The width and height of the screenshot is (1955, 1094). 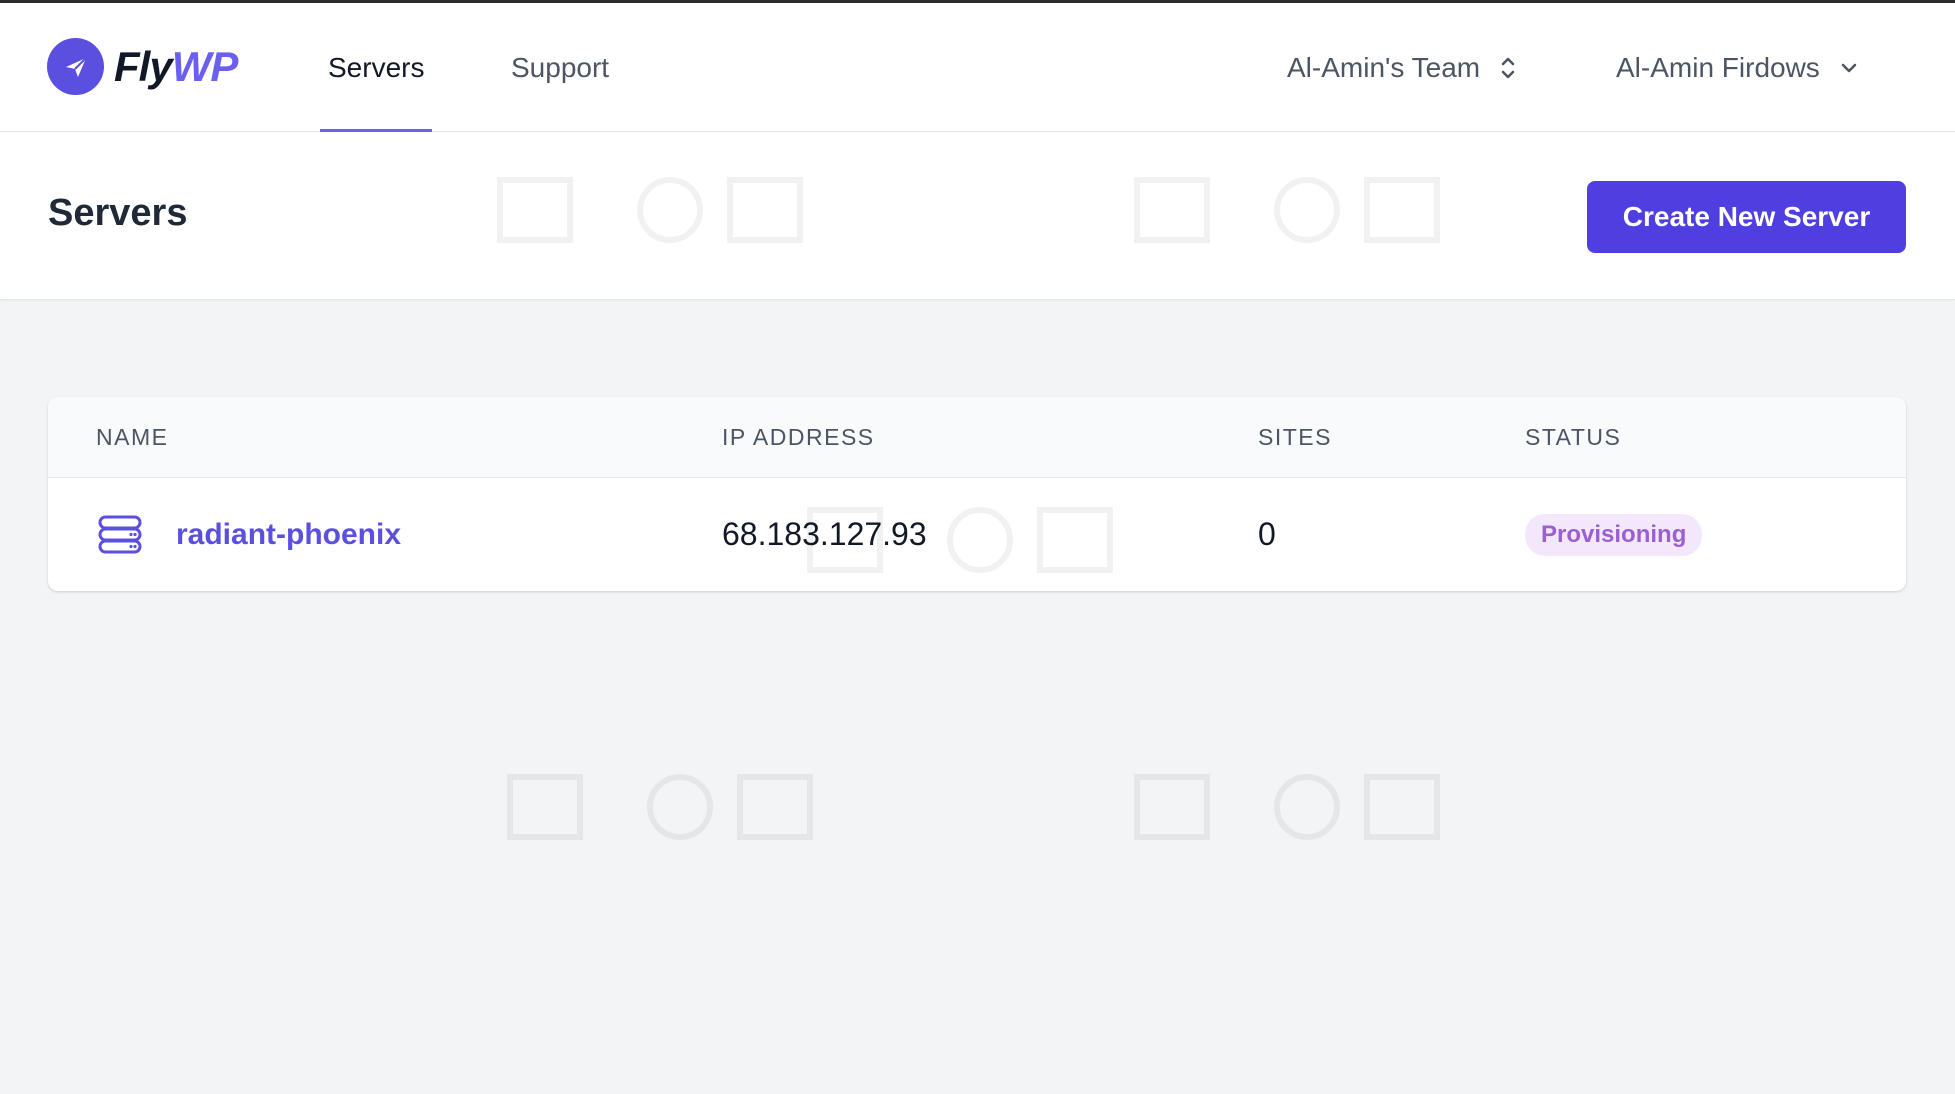 What do you see at coordinates (1849, 67) in the screenshot?
I see `chevron-down-icon` at bounding box center [1849, 67].